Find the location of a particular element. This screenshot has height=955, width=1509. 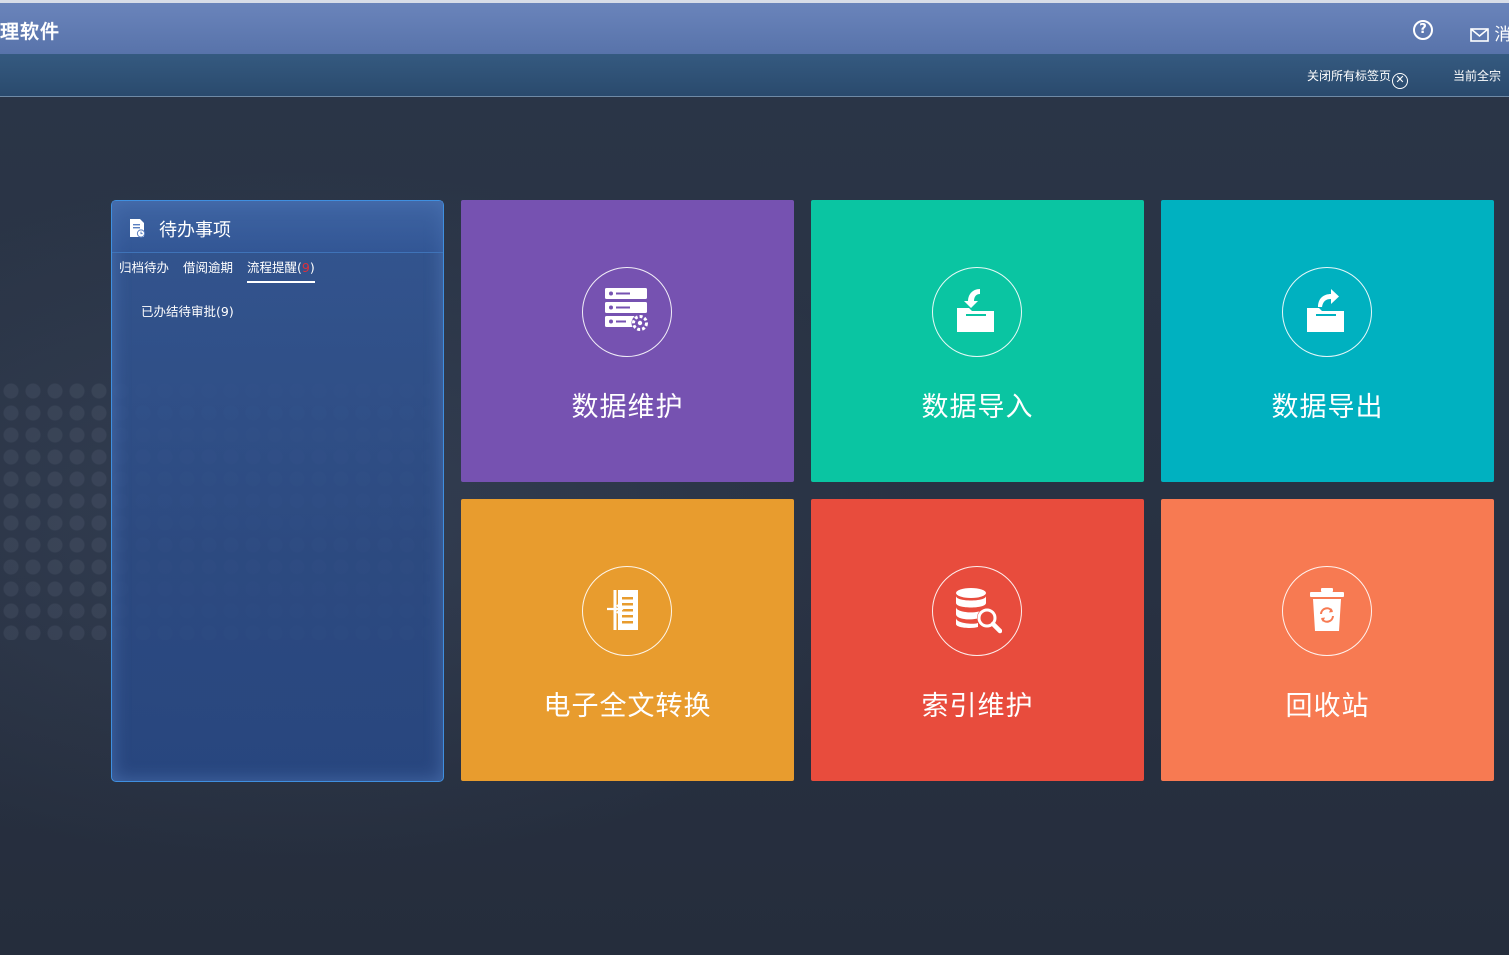

todo-panel-header: 待办事项 is located at coordinates (277, 227).